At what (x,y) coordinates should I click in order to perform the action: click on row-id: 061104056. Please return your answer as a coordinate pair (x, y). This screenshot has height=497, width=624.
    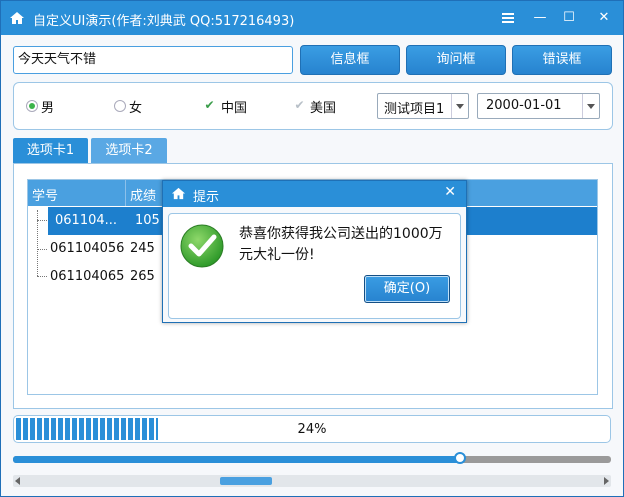
    Looking at the image, I should click on (87, 248).